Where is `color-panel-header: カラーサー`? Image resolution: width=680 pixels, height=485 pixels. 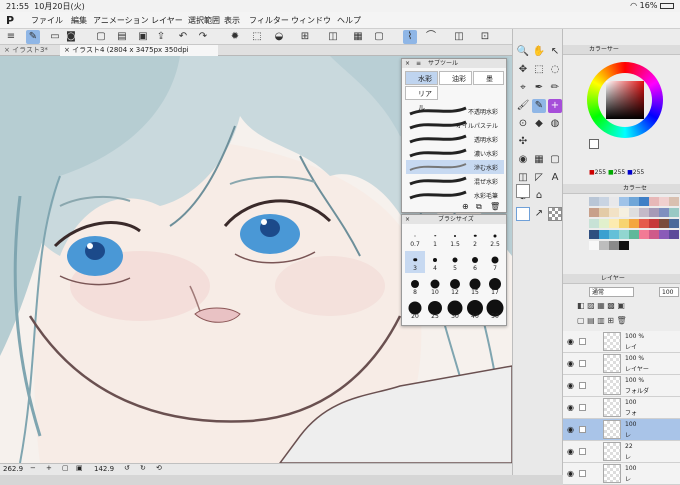 color-panel-header: カラーサー is located at coordinates (621, 50).